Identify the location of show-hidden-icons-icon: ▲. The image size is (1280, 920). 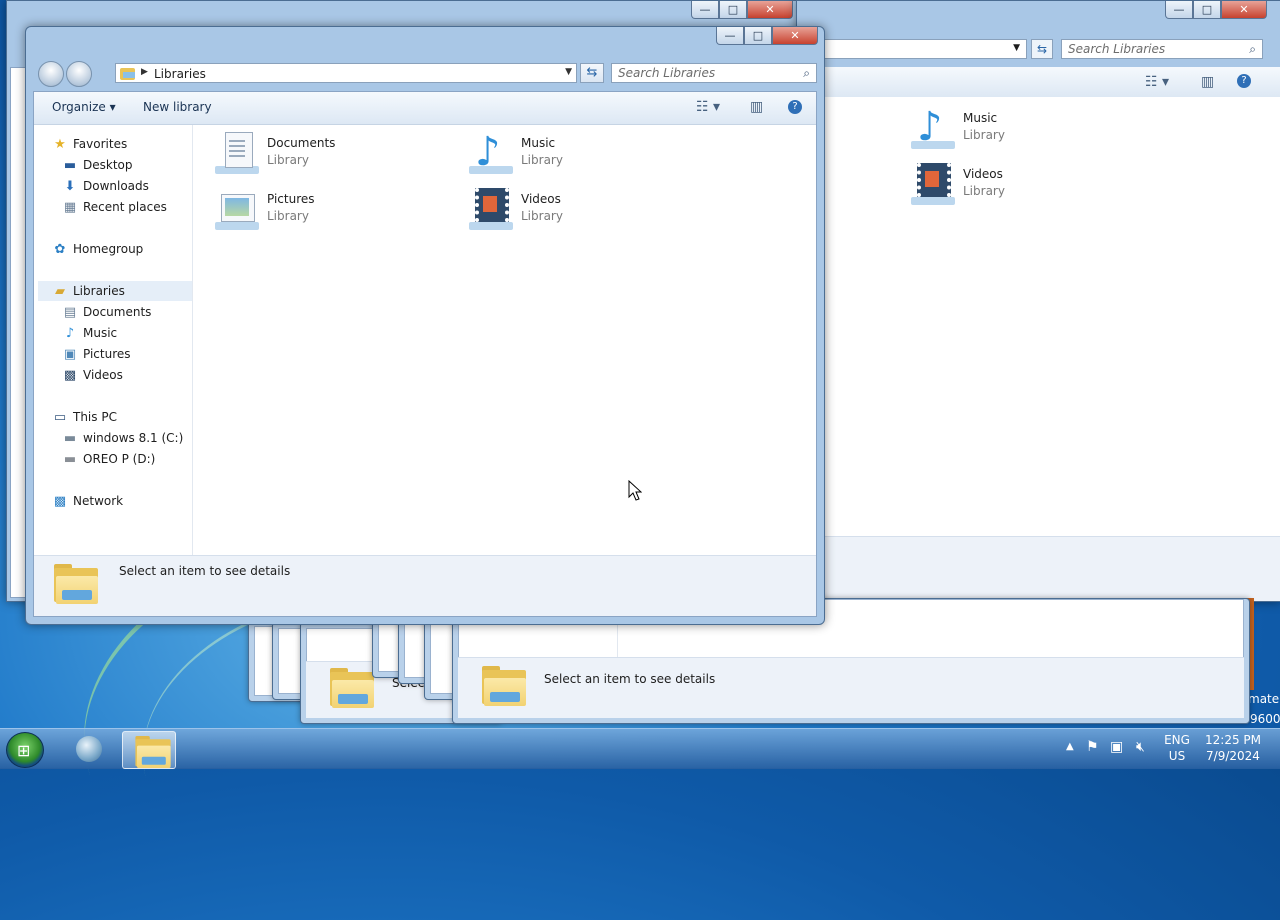
(1070, 746).